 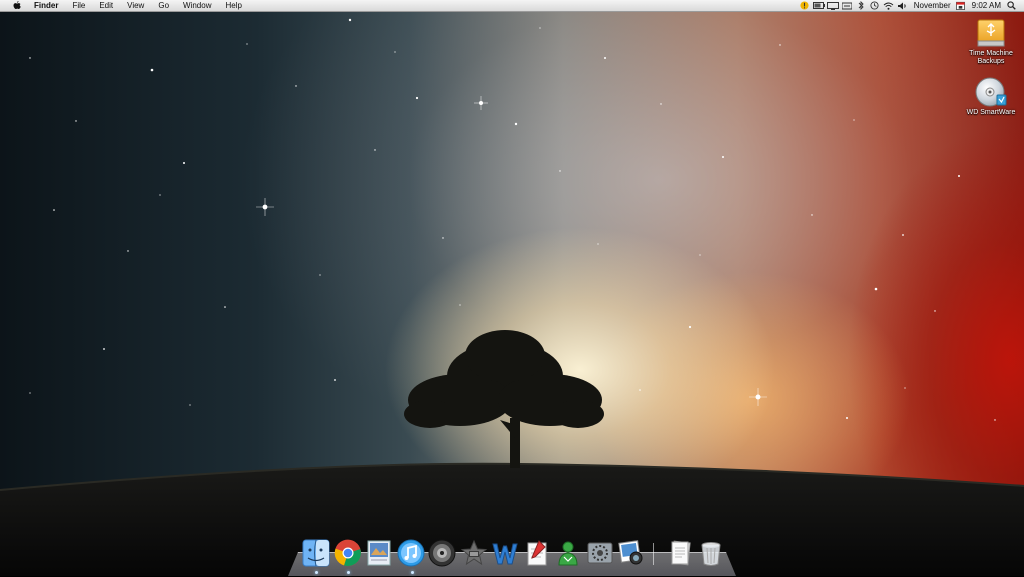 I want to click on documents-stack-icon, so click(x=680, y=553).